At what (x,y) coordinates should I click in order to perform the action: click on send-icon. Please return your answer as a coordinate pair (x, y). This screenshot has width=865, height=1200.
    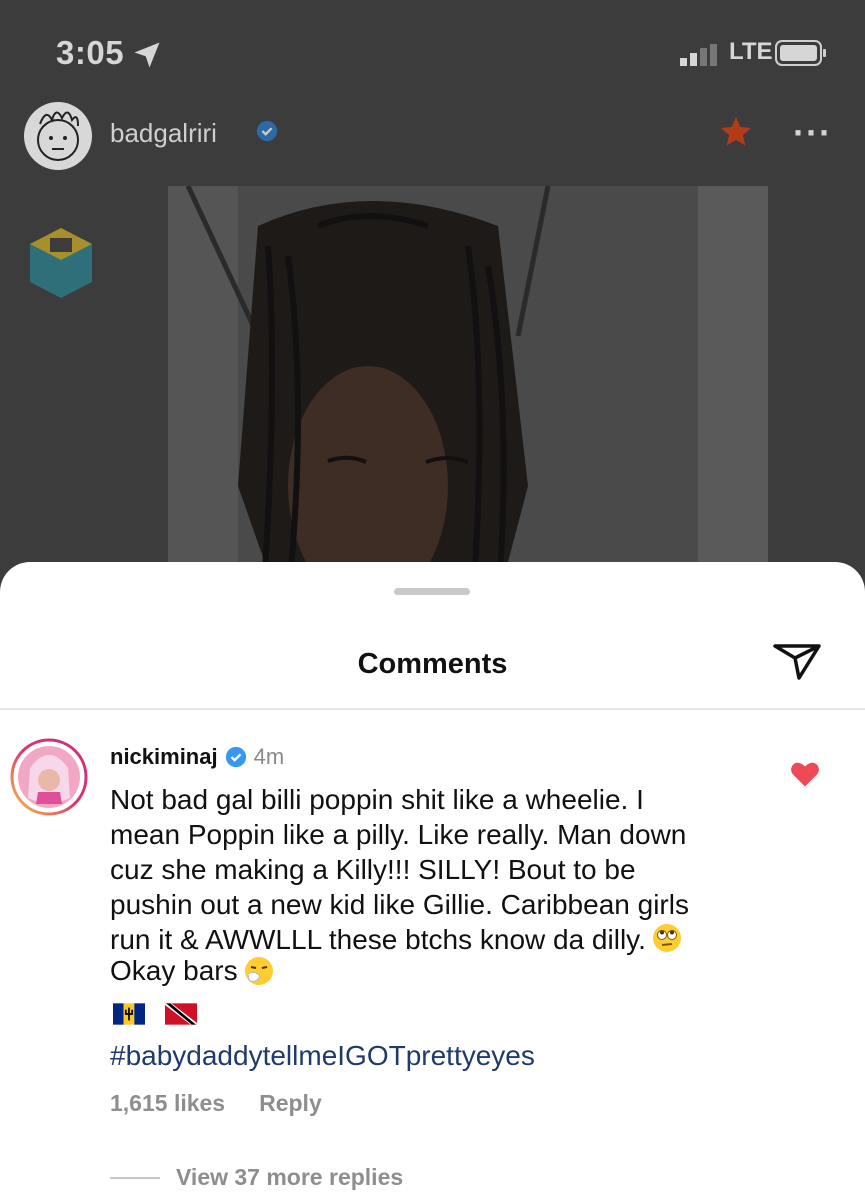
    Looking at the image, I should click on (797, 660).